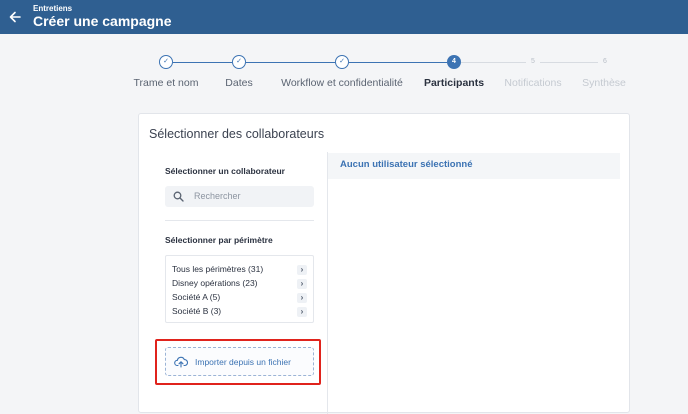 This screenshot has height=414, width=688. What do you see at coordinates (454, 62) in the screenshot?
I see `step-4-number: 4` at bounding box center [454, 62].